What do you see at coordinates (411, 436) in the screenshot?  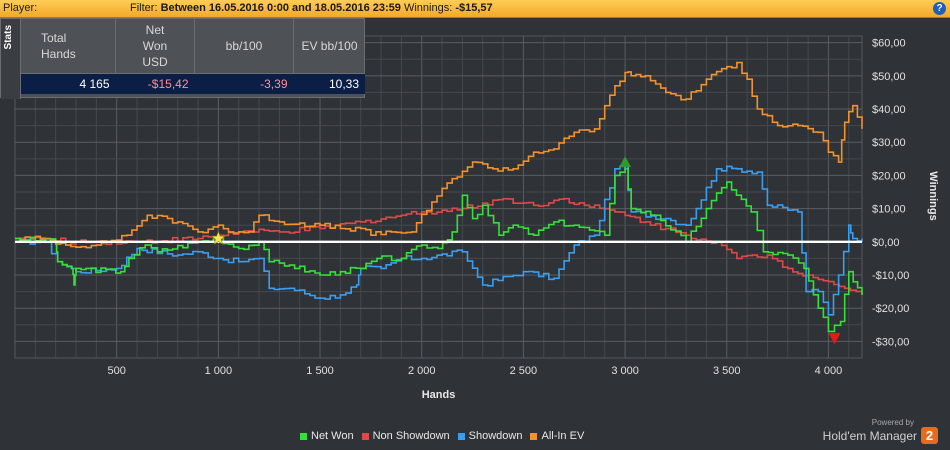 I see `legend-label-non-showdown: Non Showdown` at bounding box center [411, 436].